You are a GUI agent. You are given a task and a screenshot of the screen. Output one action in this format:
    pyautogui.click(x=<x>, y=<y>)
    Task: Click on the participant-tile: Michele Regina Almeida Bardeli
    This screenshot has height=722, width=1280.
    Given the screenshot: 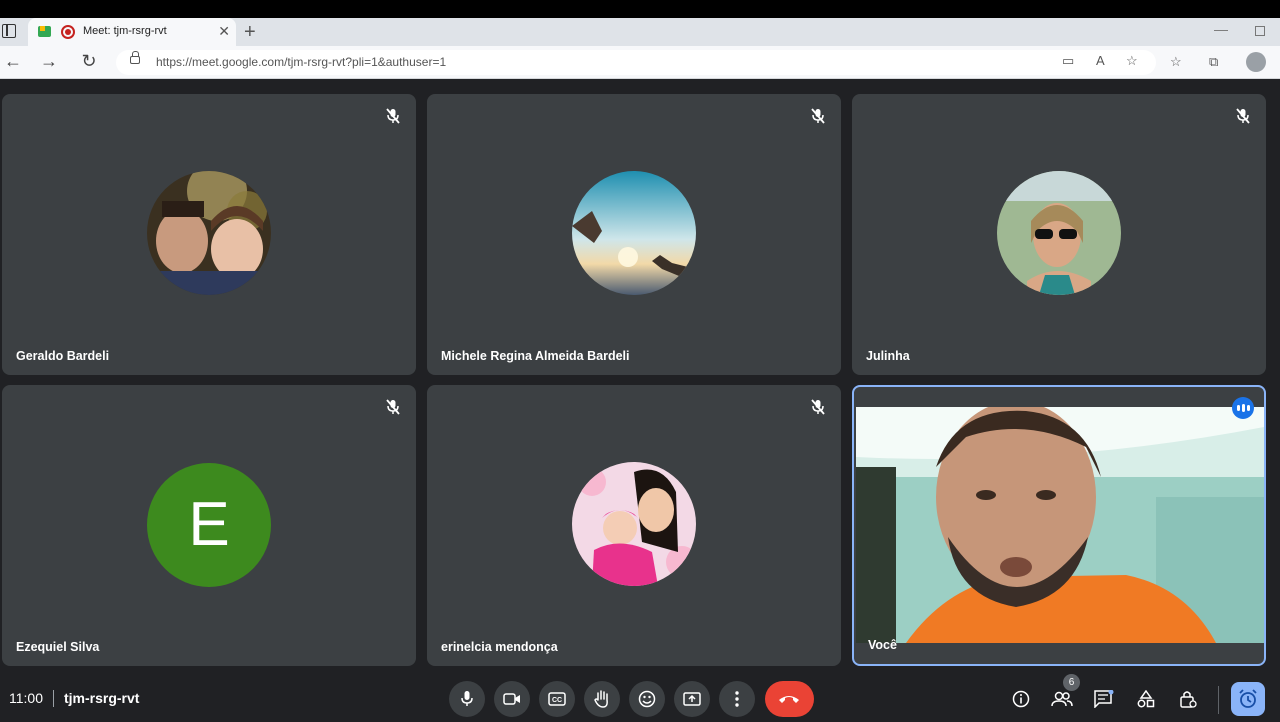 What is the action you would take?
    pyautogui.click(x=634, y=234)
    